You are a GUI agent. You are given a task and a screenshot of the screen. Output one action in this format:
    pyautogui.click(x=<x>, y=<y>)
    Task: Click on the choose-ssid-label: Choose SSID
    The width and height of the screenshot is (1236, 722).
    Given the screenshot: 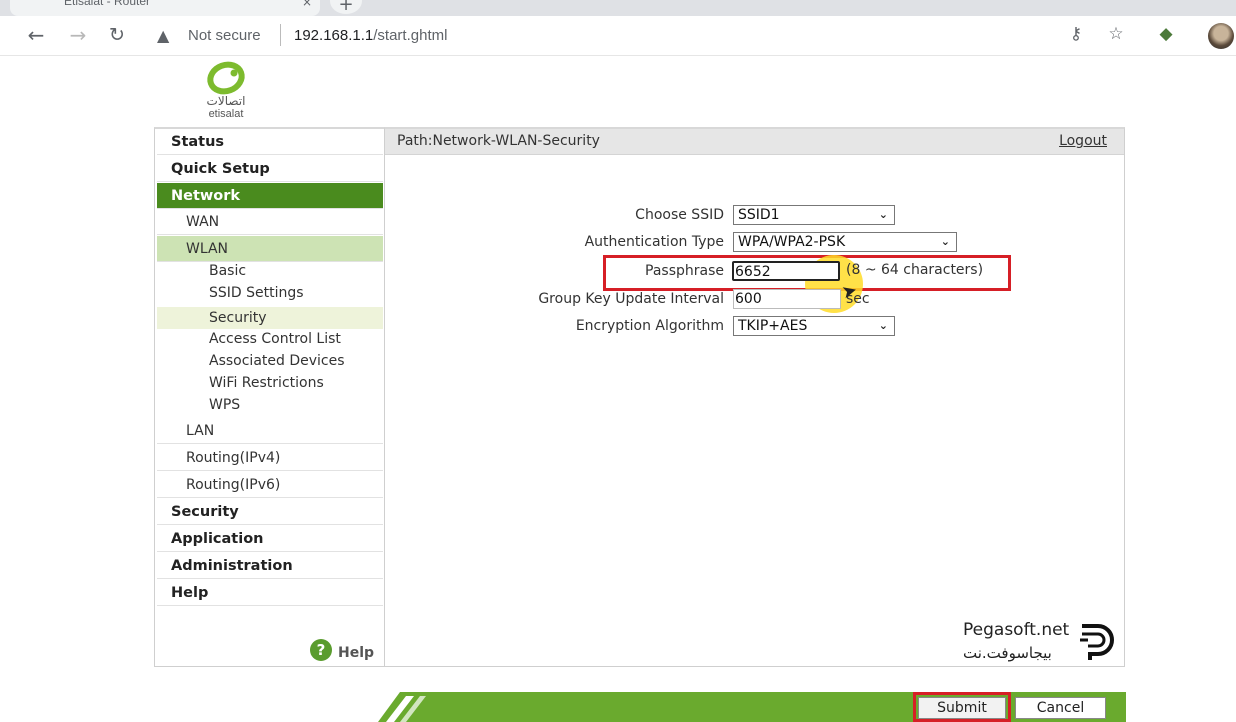 What is the action you would take?
    pyautogui.click(x=679, y=215)
    